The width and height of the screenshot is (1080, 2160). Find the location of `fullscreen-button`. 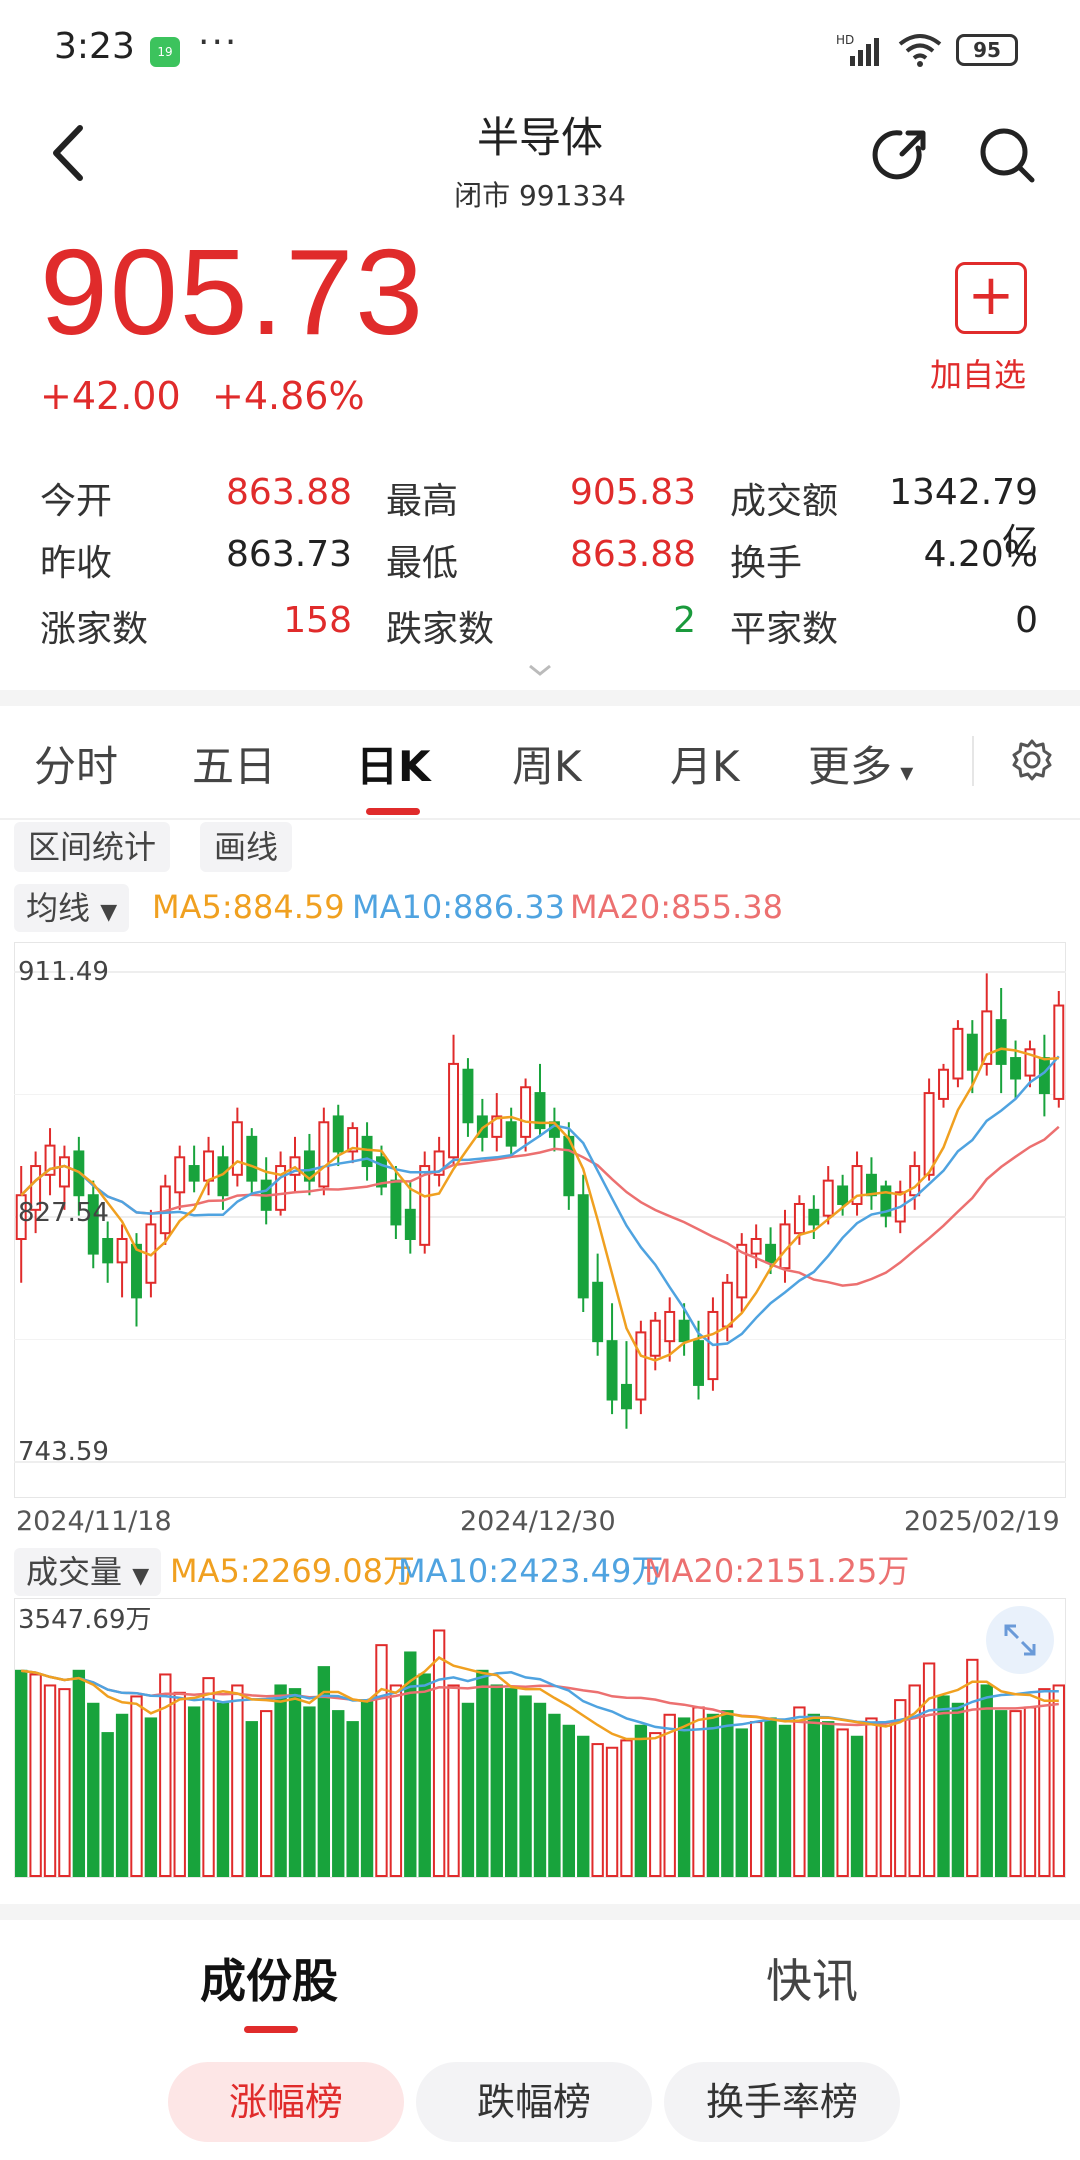

fullscreen-button is located at coordinates (1020, 1640).